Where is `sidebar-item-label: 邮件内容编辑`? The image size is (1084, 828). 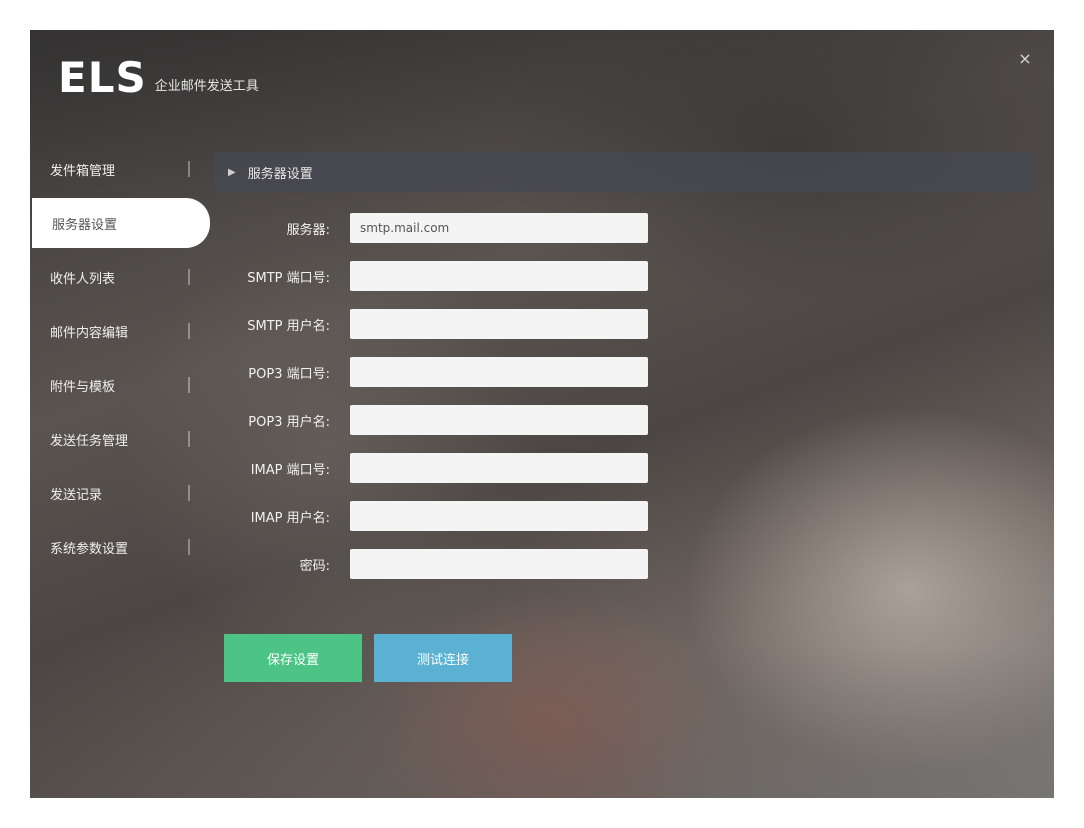
sidebar-item-label: 邮件内容编辑 is located at coordinates (89, 333).